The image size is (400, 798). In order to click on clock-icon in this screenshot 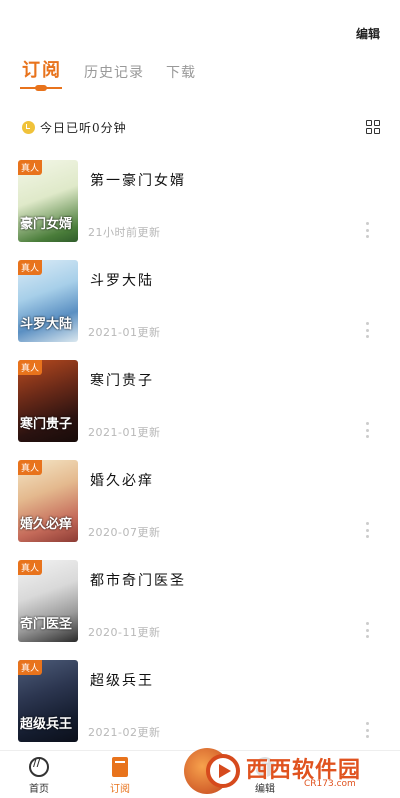, I will do `click(28, 127)`.